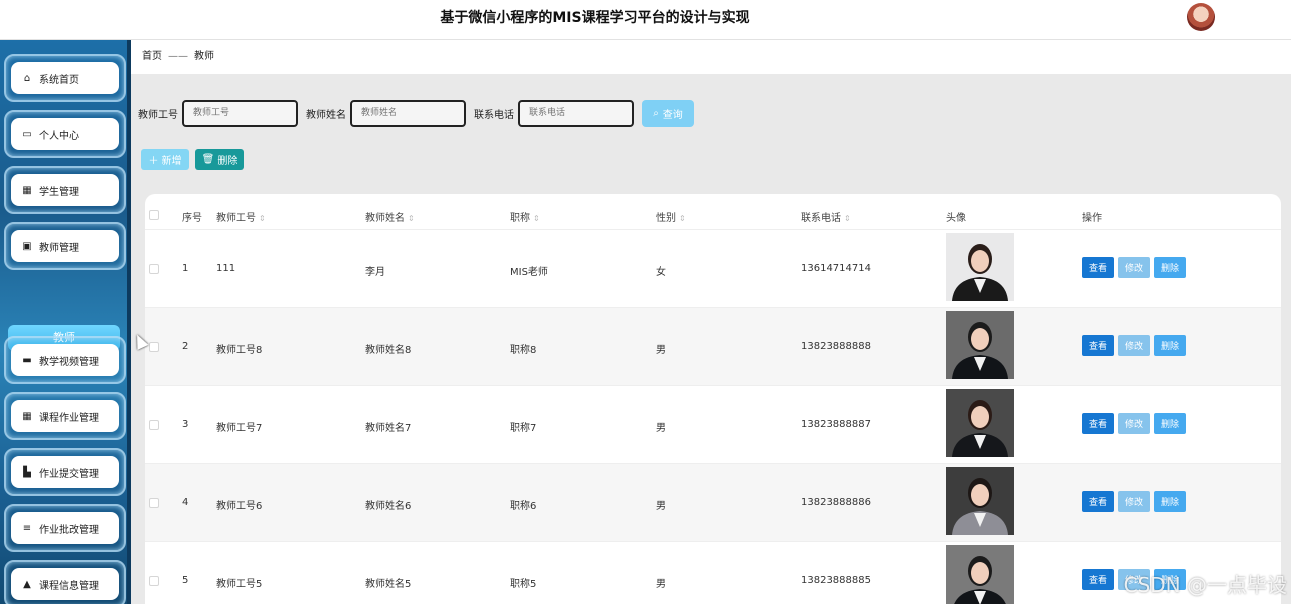  What do you see at coordinates (171, 161) in the screenshot?
I see `add-button-label: 新增` at bounding box center [171, 161].